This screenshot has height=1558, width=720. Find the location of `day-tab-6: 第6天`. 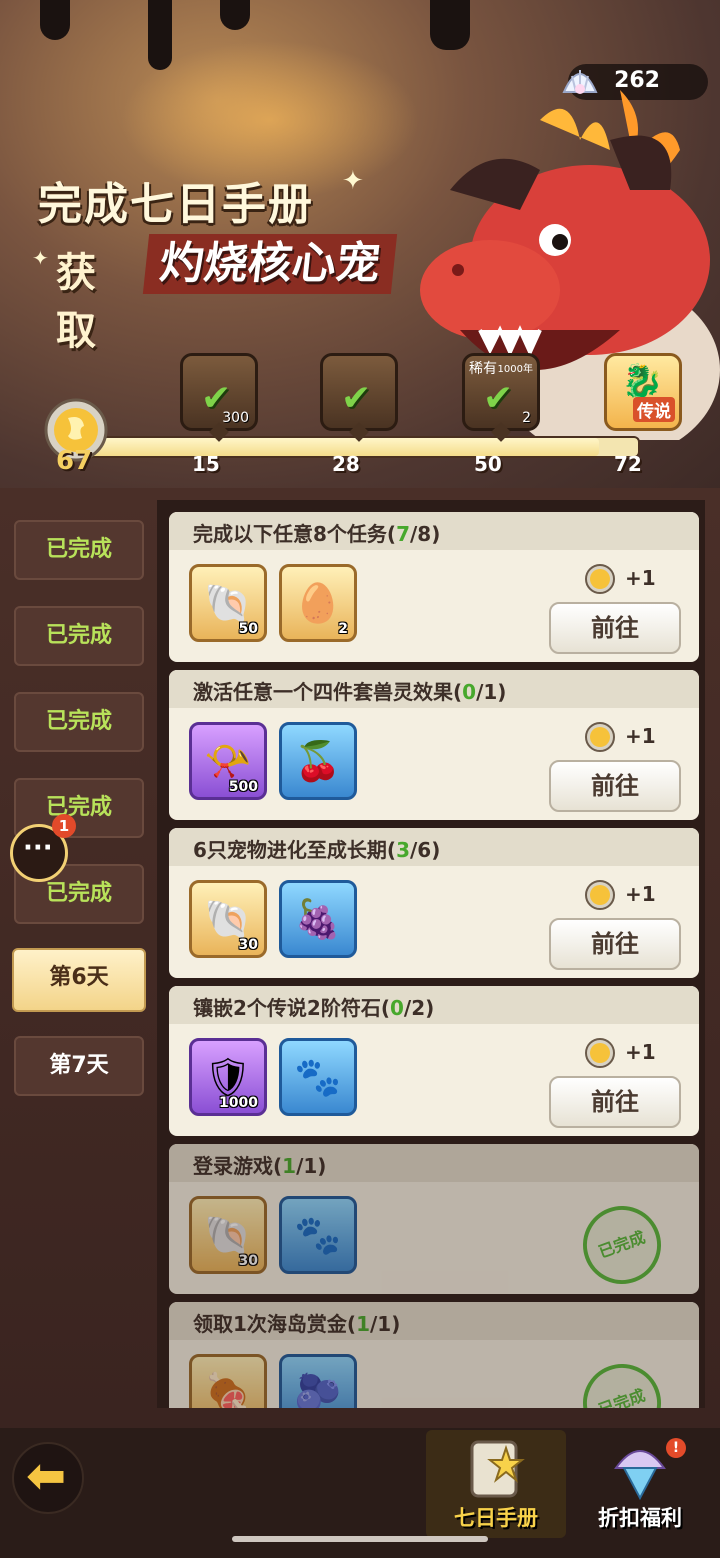

day-tab-6: 第6天 is located at coordinates (79, 980).